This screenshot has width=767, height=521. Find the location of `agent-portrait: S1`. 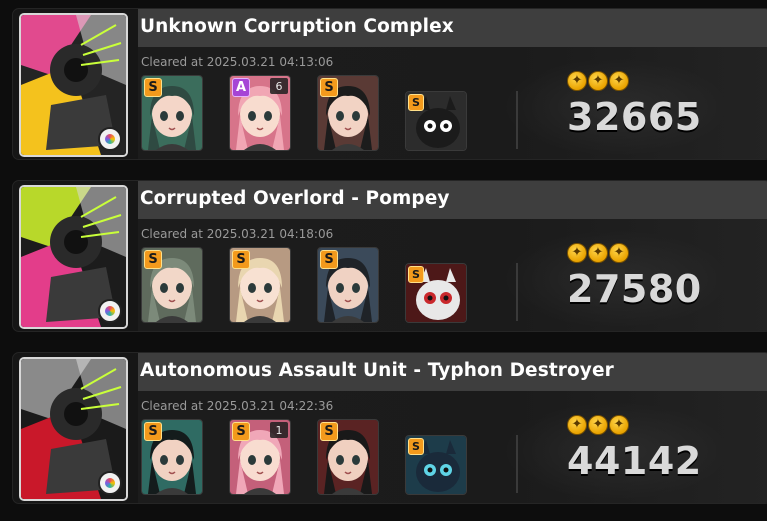

agent-portrait: S1 is located at coordinates (260, 457).